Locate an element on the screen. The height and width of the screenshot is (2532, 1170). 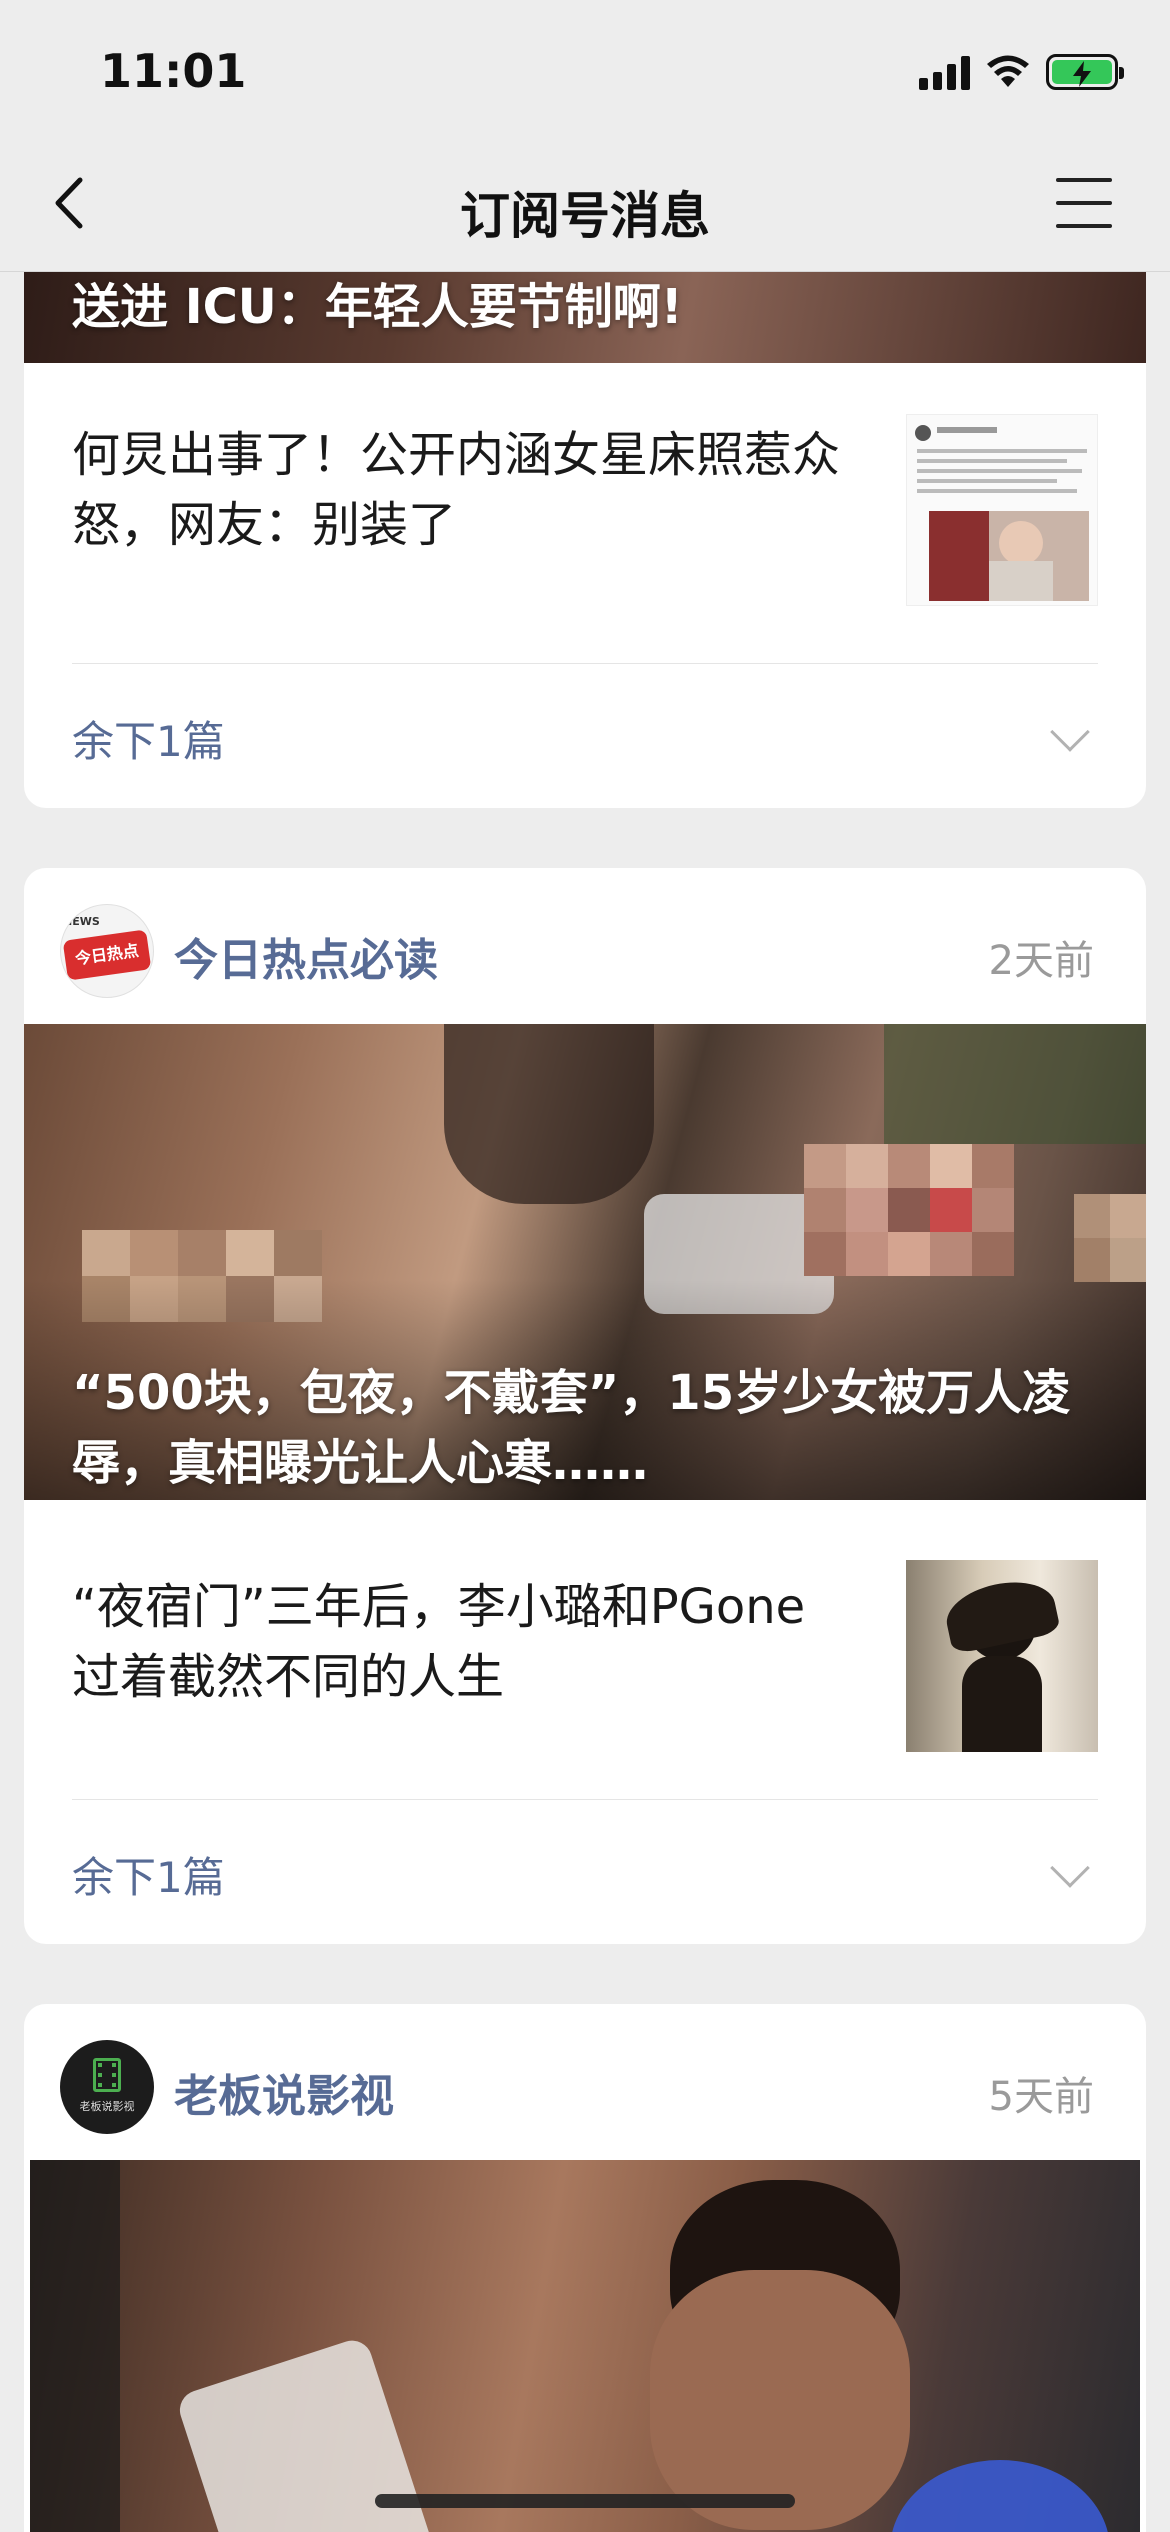
account-name: 今日热点必读 is located at coordinates (306, 956).